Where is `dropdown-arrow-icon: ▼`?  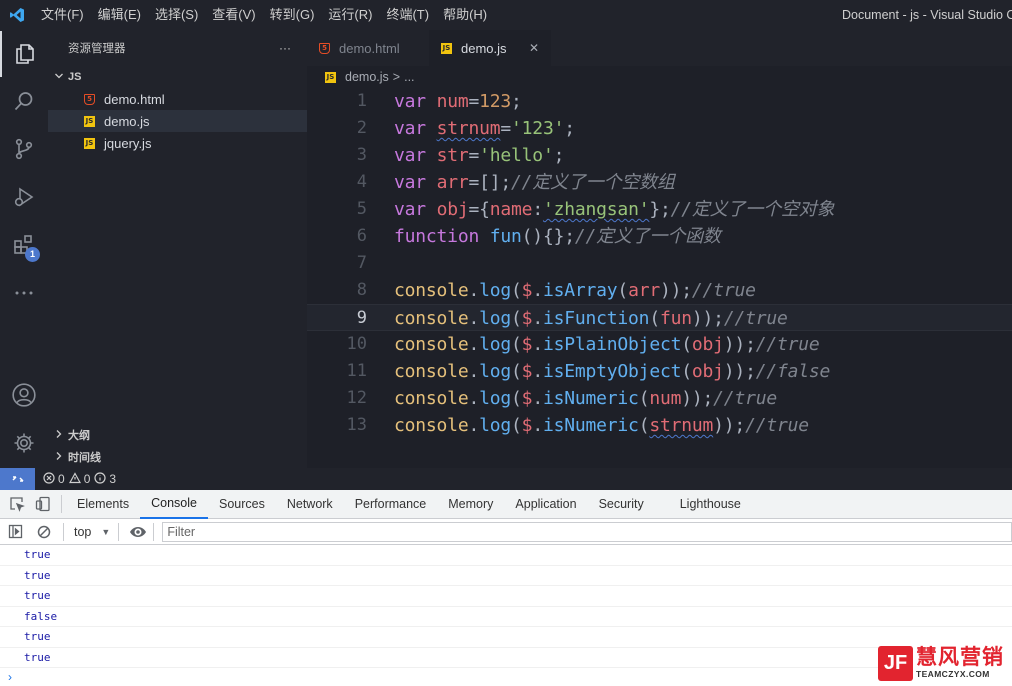
dropdown-arrow-icon: ▼ is located at coordinates (106, 531).